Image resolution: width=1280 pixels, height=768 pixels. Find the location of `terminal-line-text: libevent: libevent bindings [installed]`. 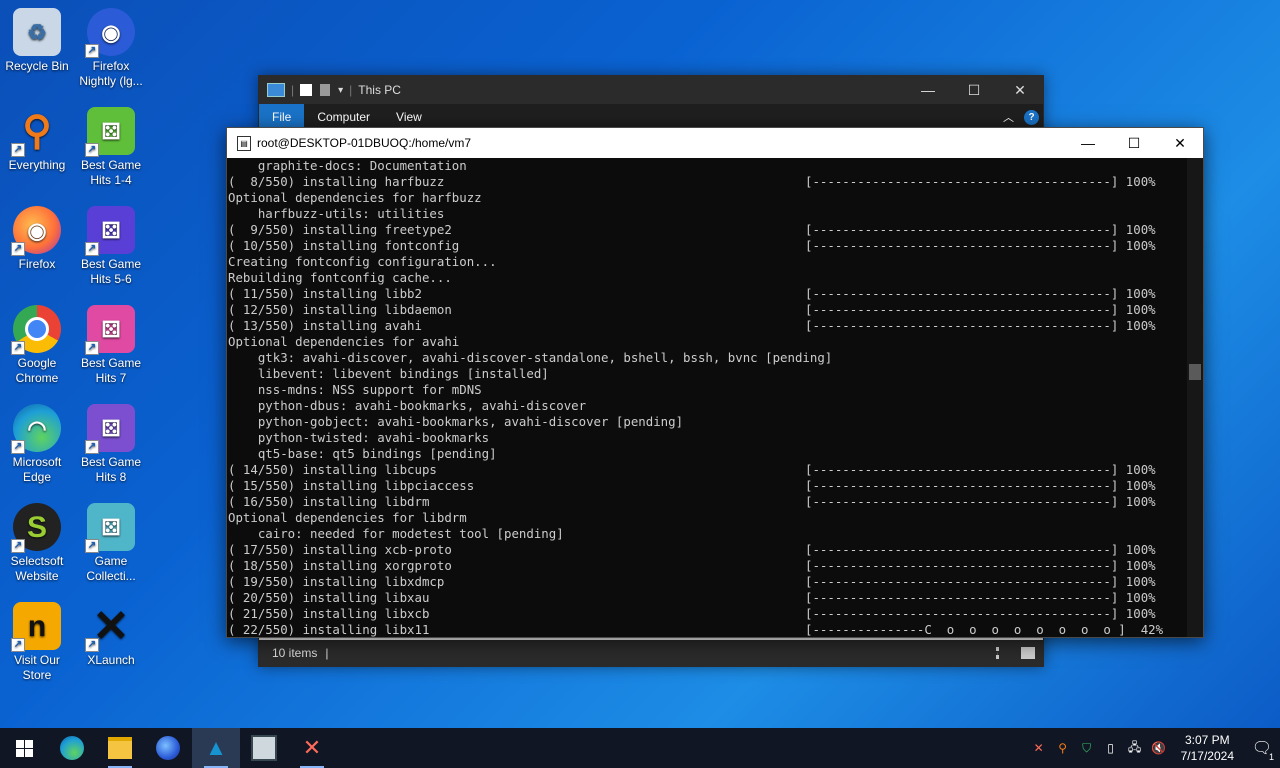

terminal-line-text: libevent: libevent bindings [installed] is located at coordinates (388, 373).